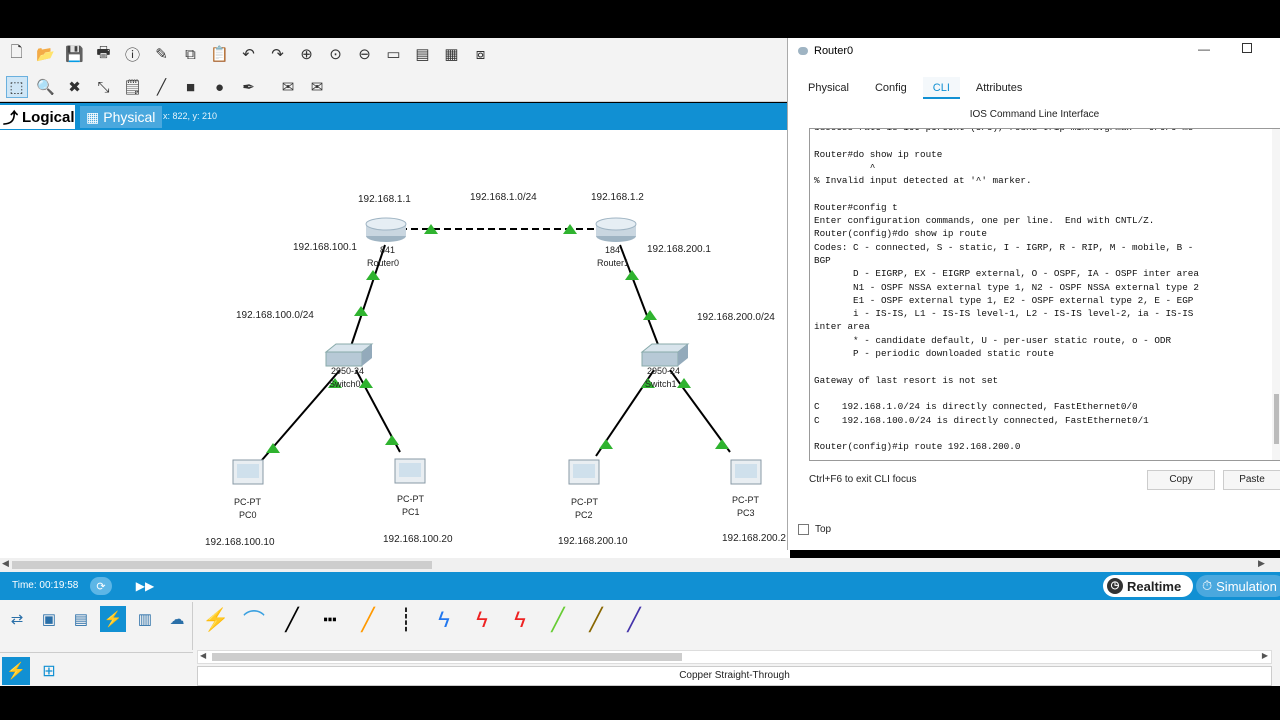  Describe the element at coordinates (1276, 294) in the screenshot. I see `cli-scrollbar` at that location.